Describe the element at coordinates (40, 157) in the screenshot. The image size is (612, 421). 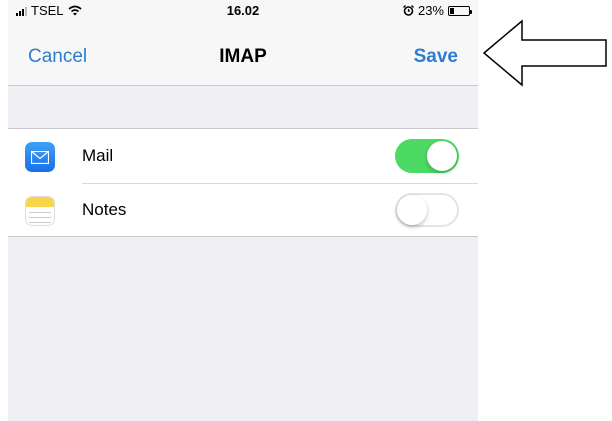
I see `mail-app-icon` at that location.